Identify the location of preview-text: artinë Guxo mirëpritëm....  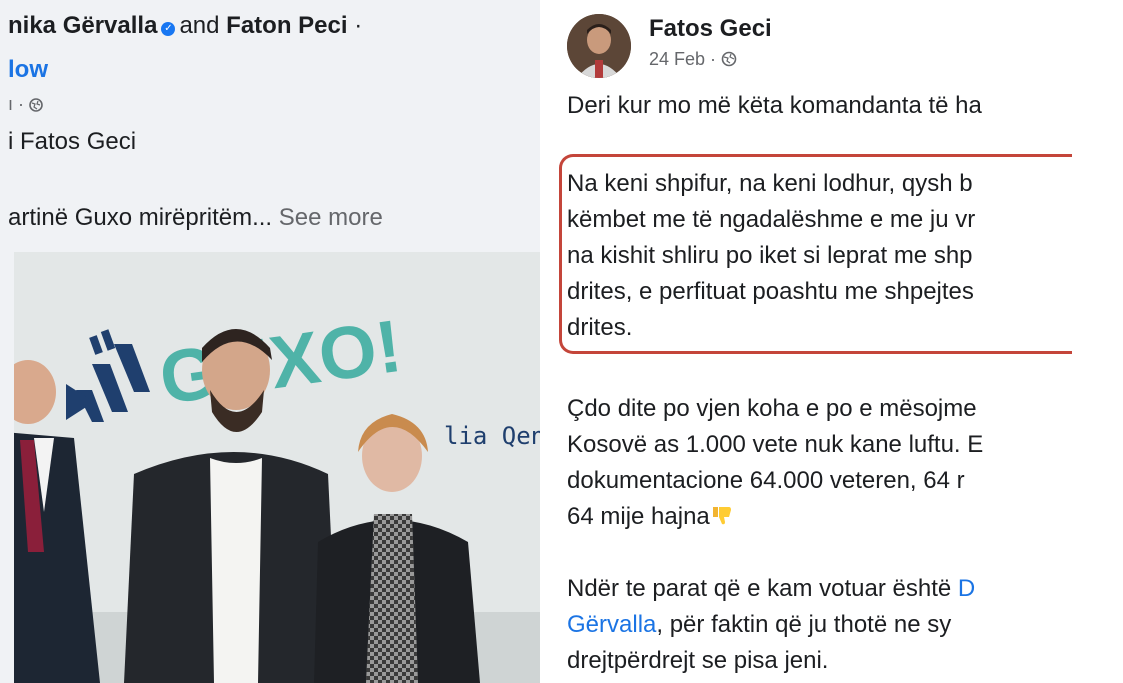
(140, 217).